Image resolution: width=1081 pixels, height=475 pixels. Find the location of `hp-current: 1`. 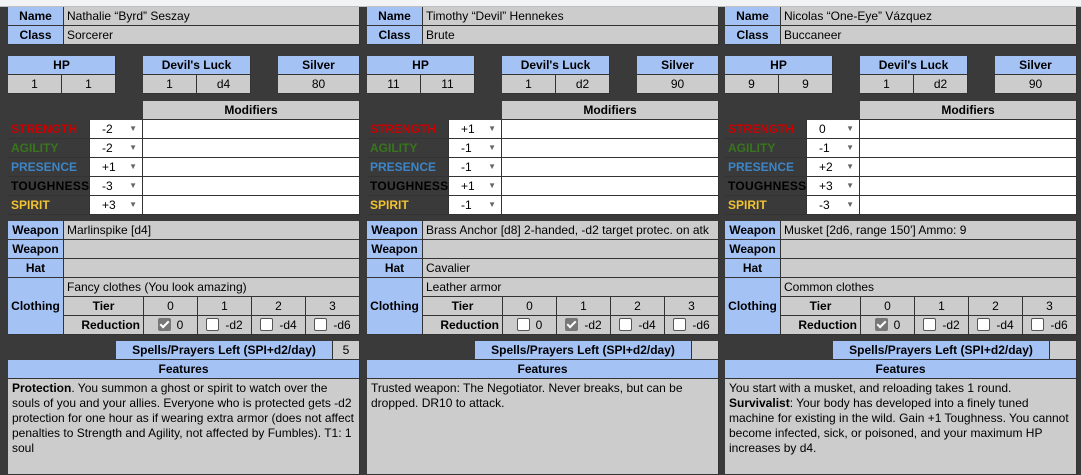

hp-current: 1 is located at coordinates (35, 84).